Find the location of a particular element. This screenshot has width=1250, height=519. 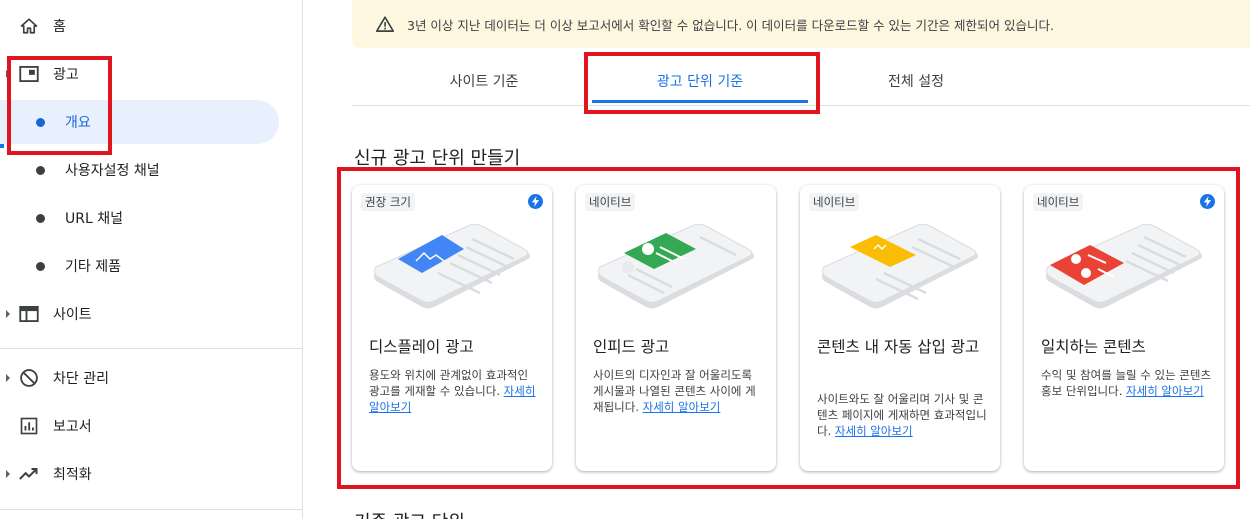

reports-icon is located at coordinates (29, 426).